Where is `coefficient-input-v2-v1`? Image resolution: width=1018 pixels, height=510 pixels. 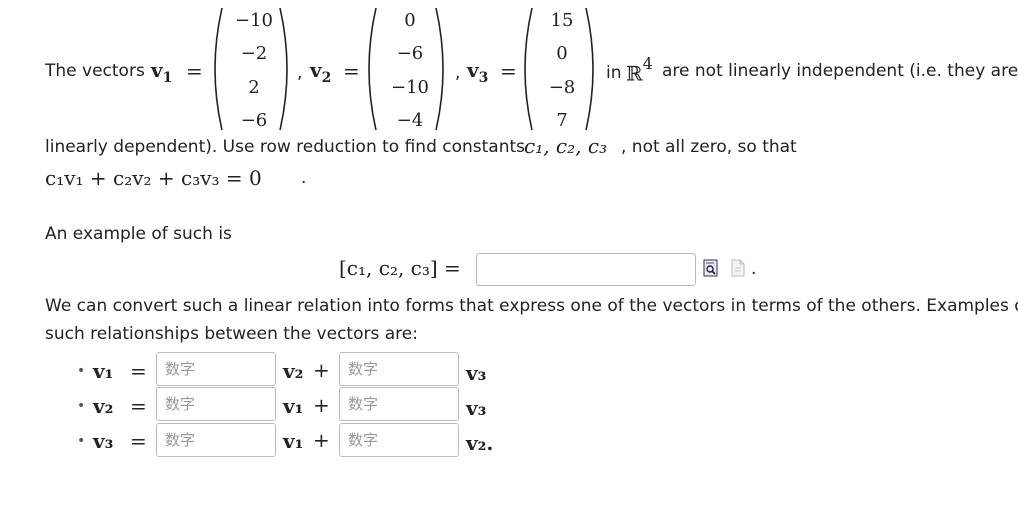
coefficient-input-v2-v1 is located at coordinates (216, 404).